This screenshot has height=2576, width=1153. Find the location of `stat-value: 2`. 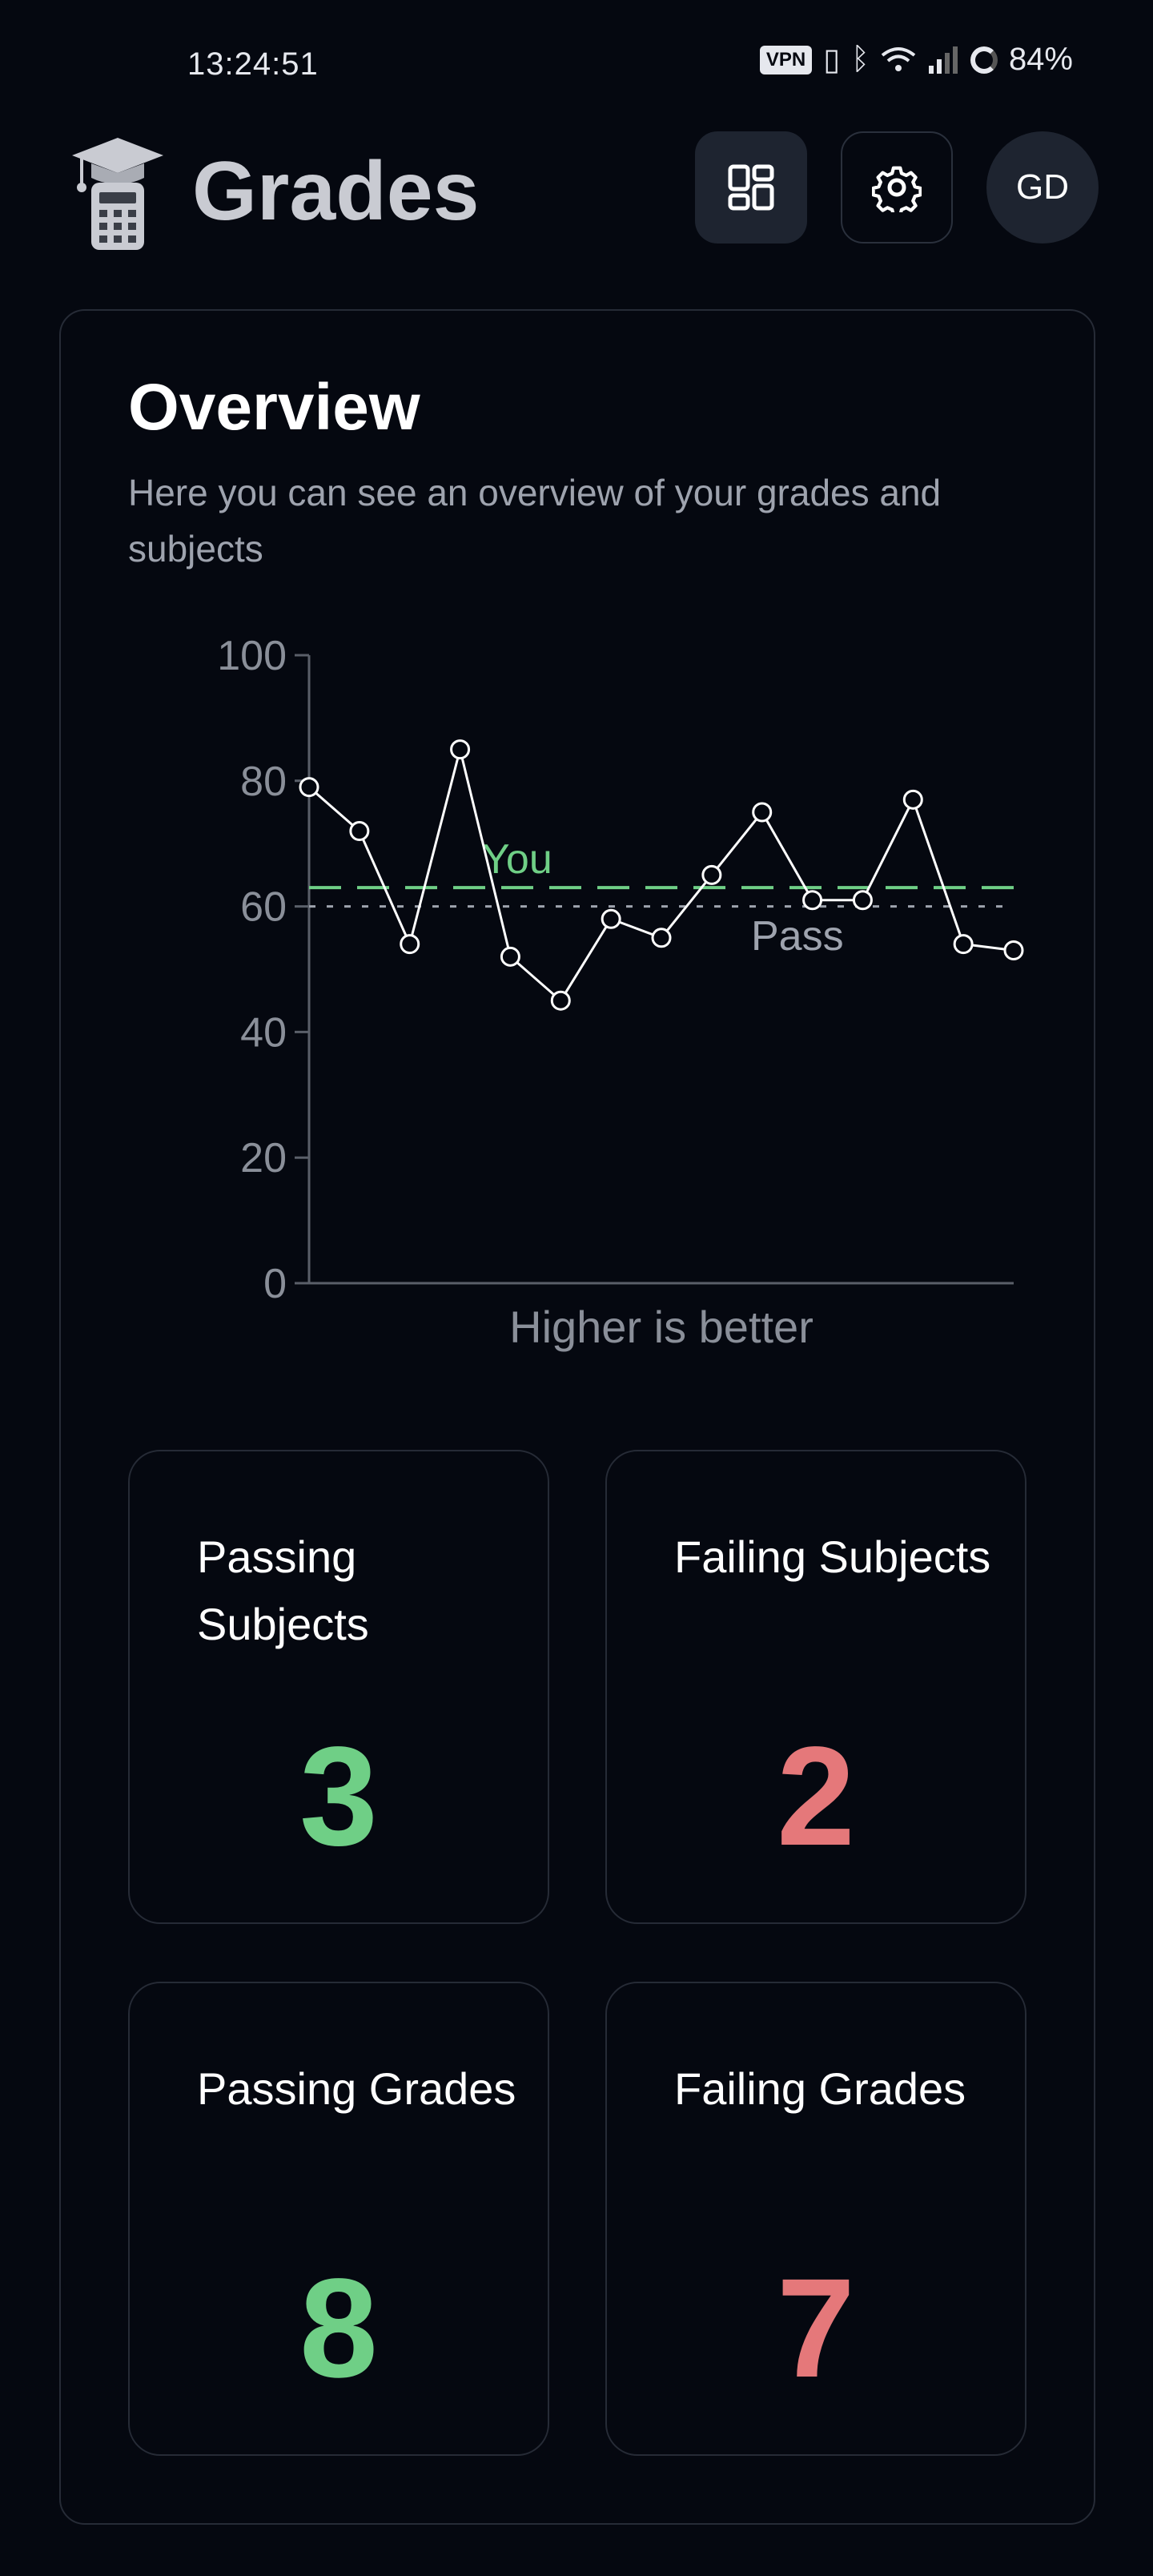

stat-value: 2 is located at coordinates (816, 1796).